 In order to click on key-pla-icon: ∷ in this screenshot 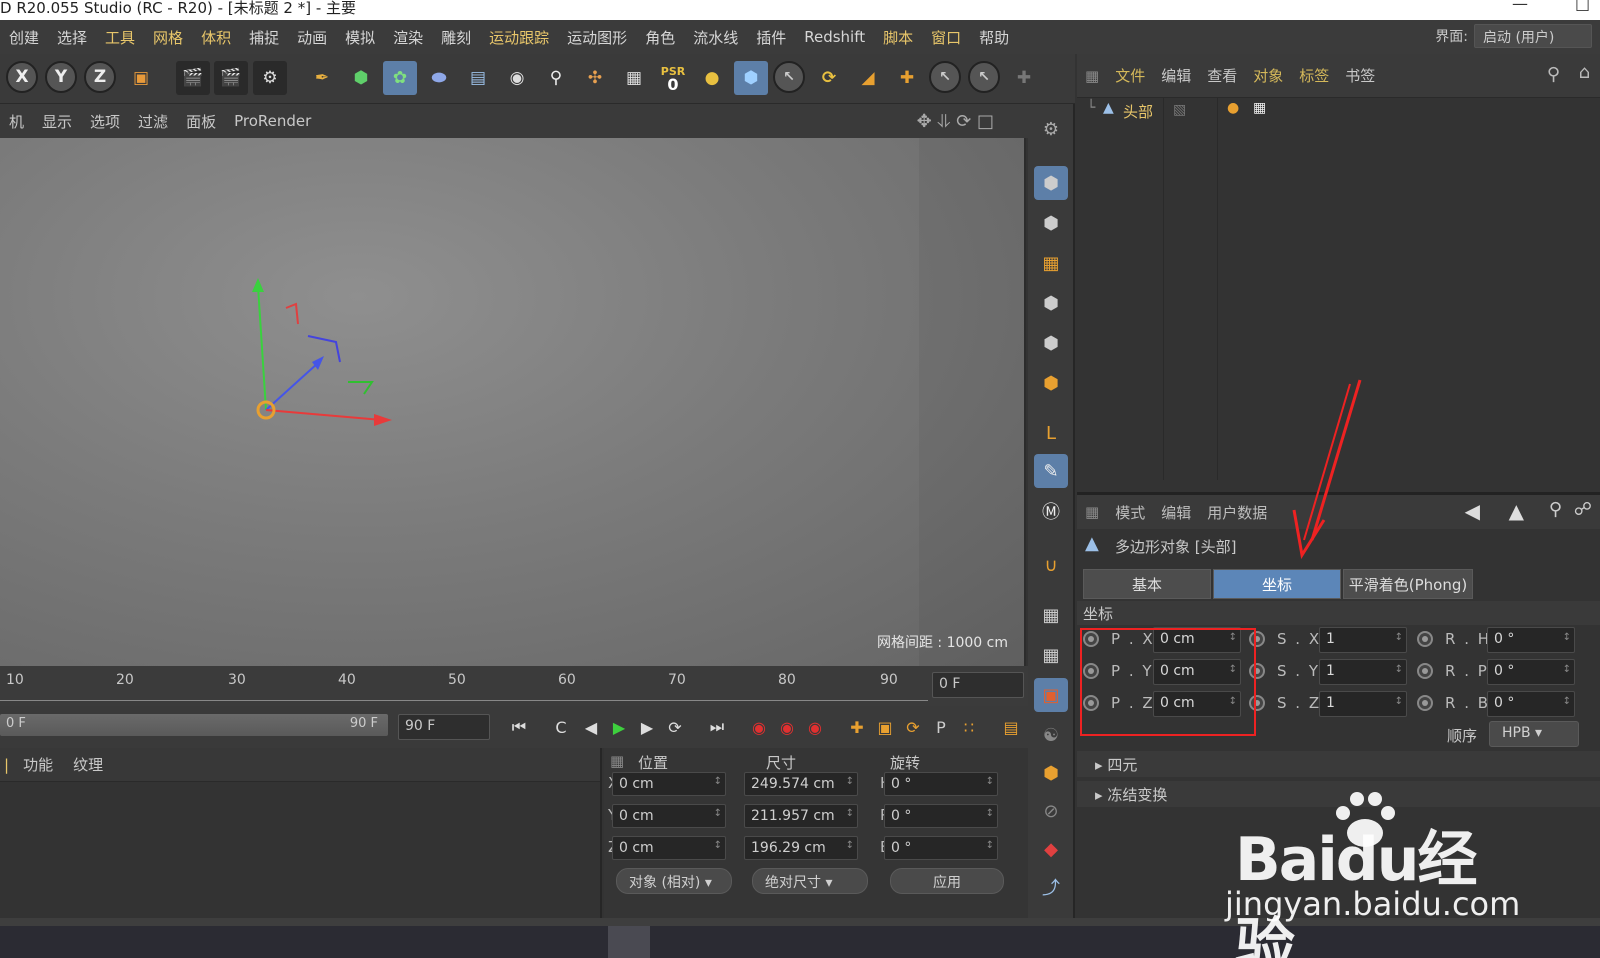, I will do `click(969, 727)`.